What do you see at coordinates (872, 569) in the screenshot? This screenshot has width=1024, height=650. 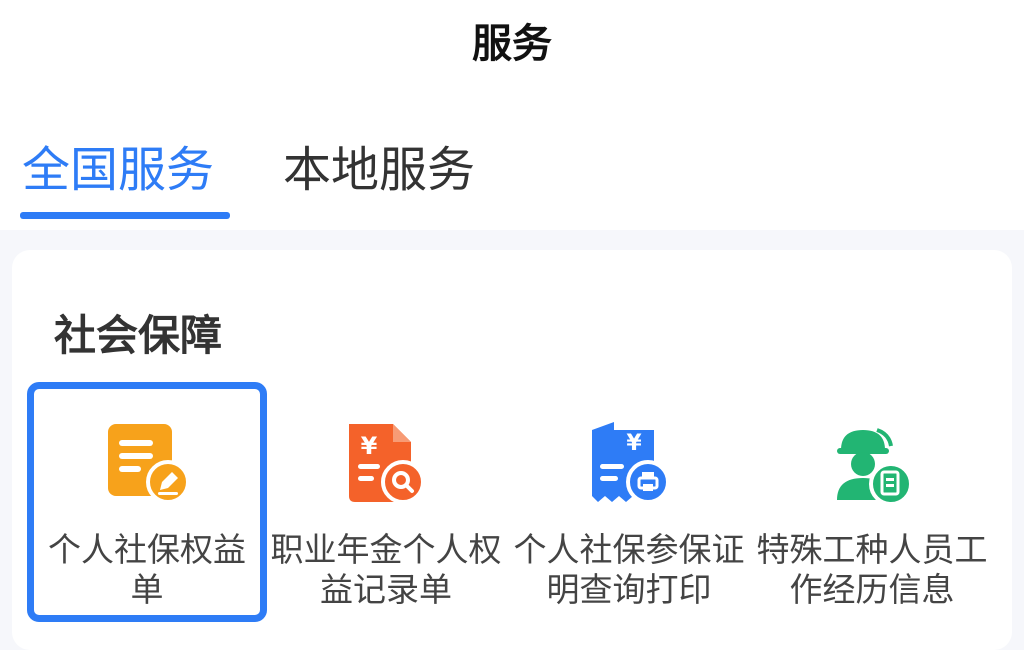 I see `service-label: 特殊工种人员工作经历信息` at bounding box center [872, 569].